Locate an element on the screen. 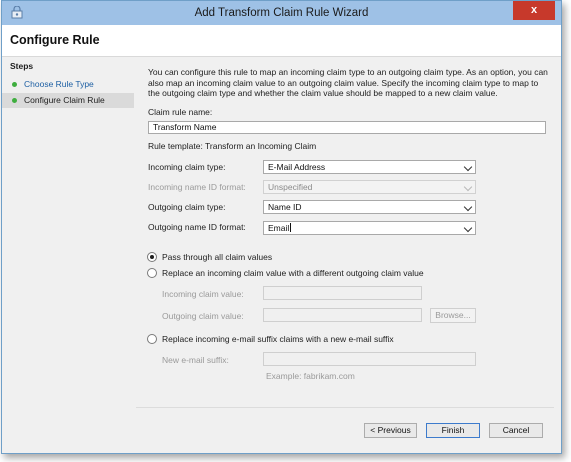  title-bar: Add Transform Claim Rule Wizard x is located at coordinates (281, 13).